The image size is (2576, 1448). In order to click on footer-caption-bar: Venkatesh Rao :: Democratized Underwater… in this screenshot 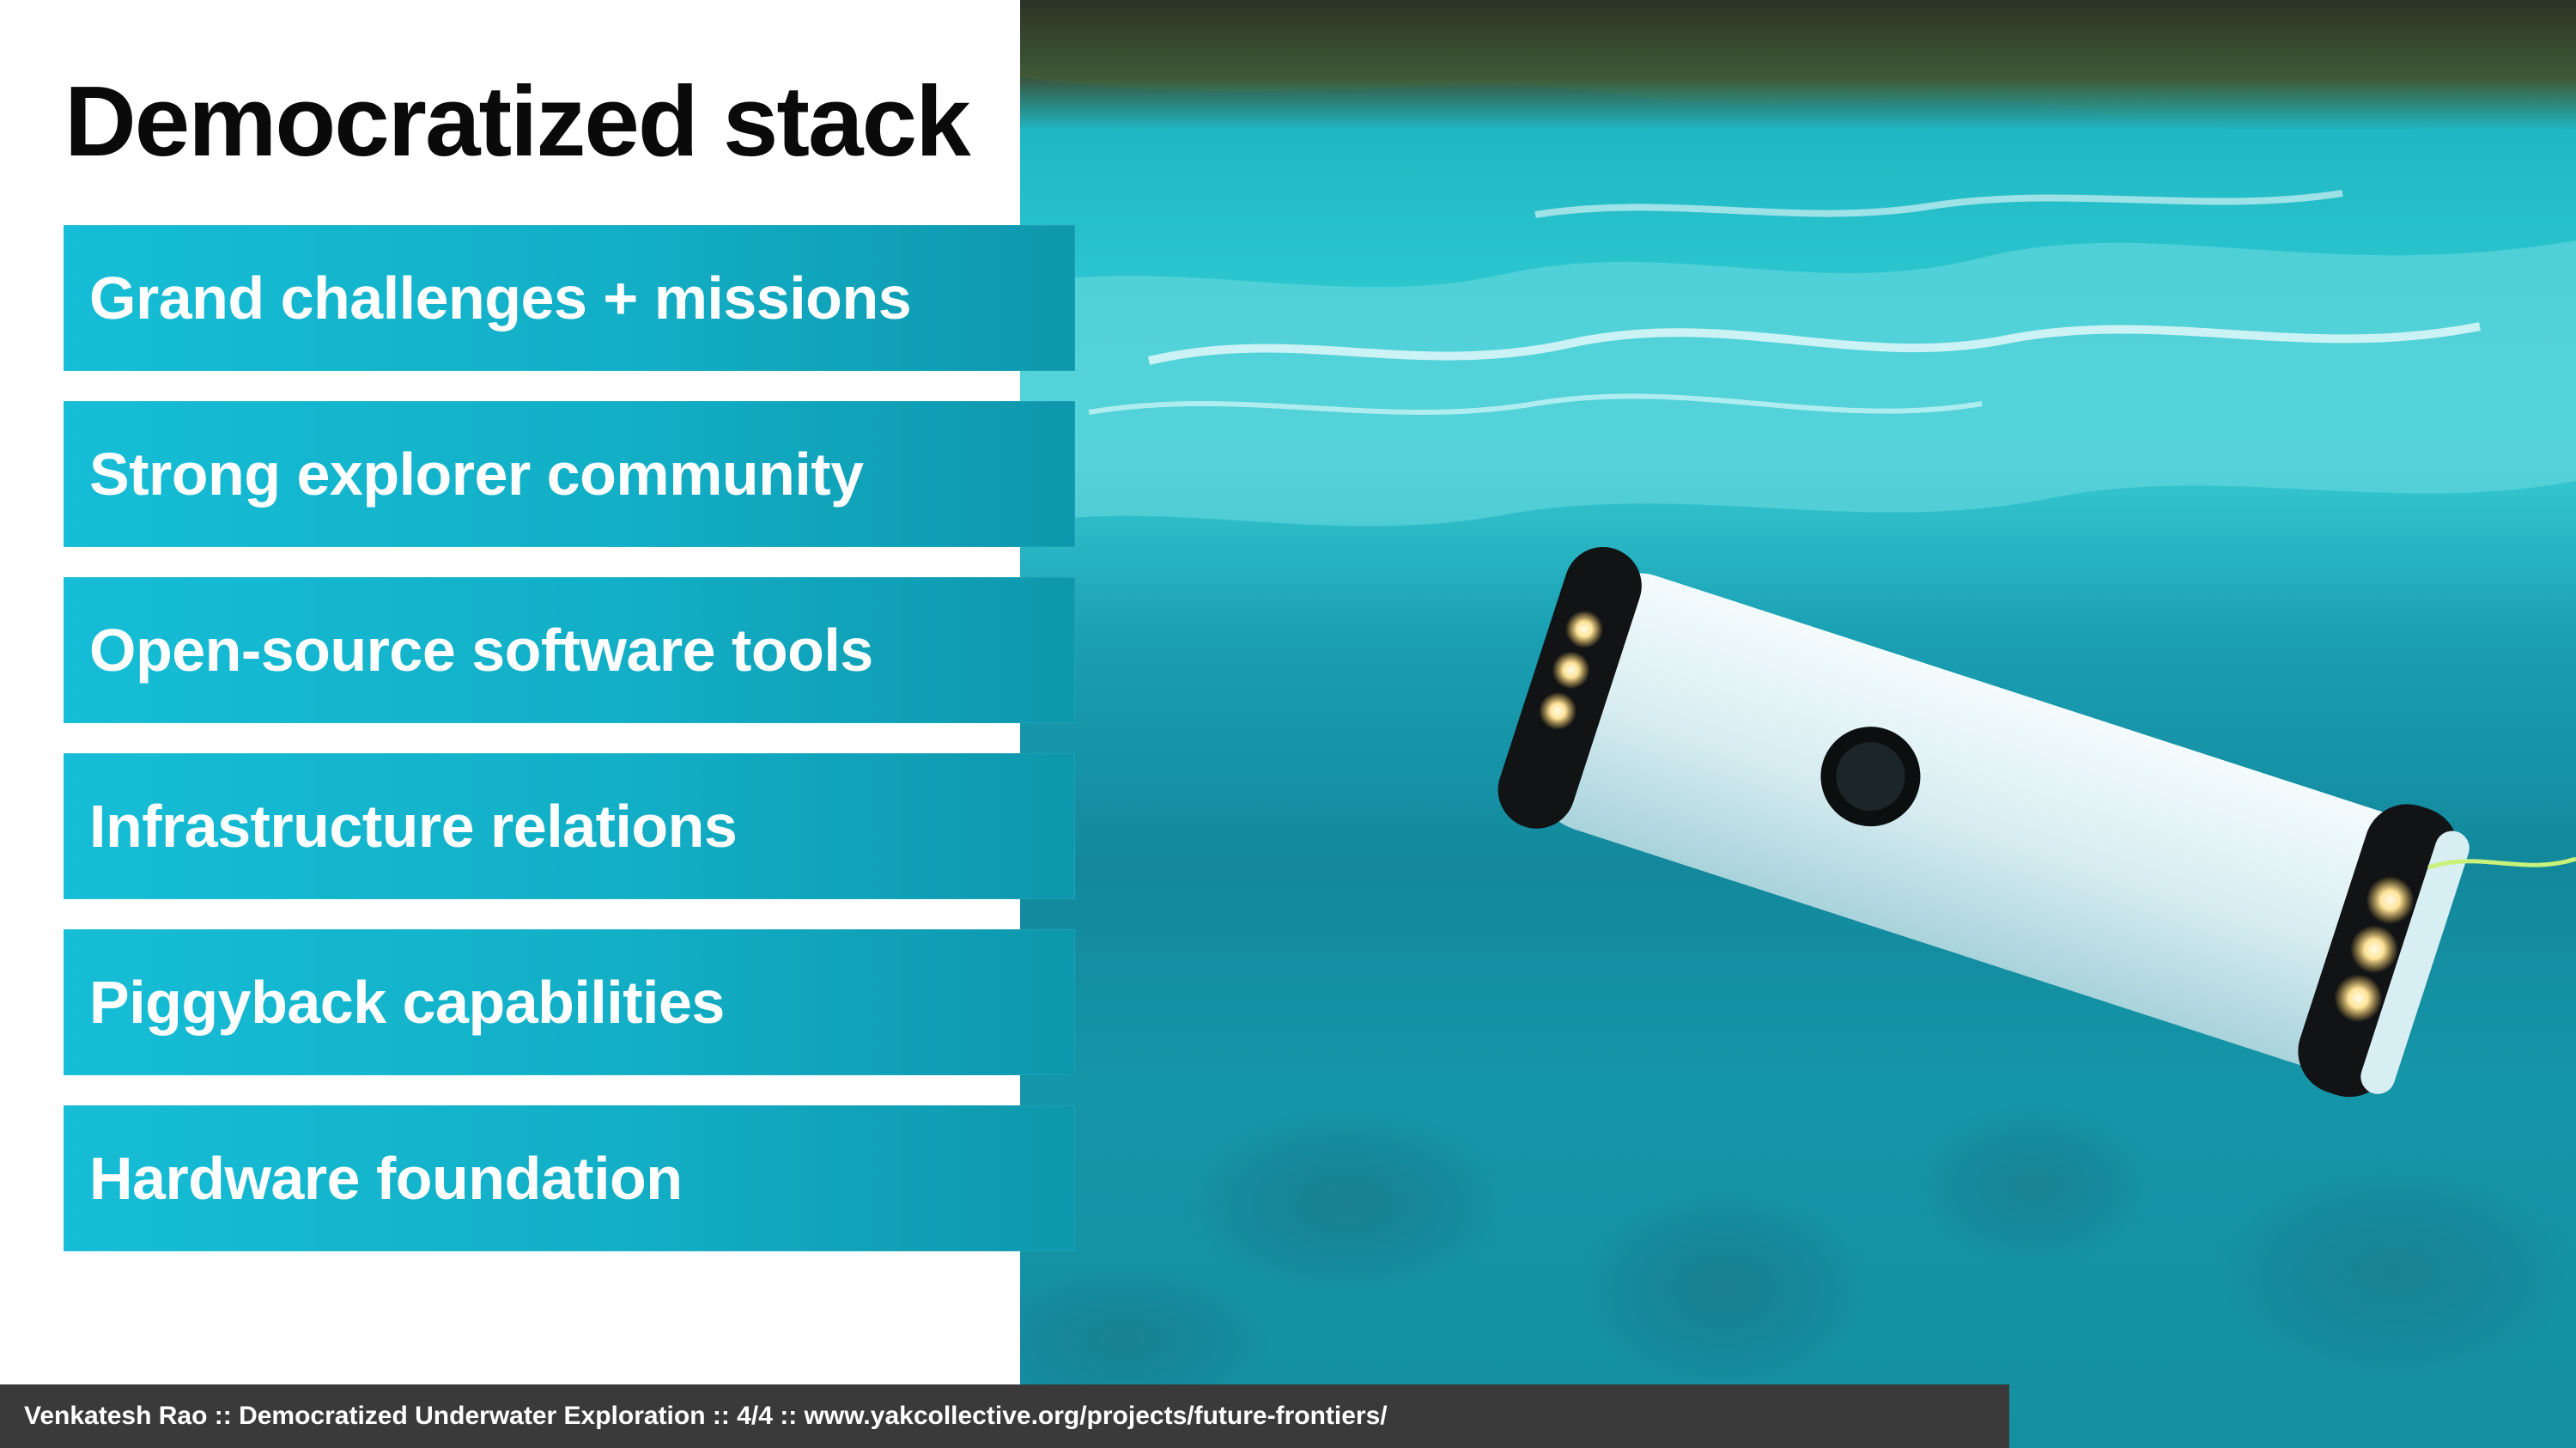, I will do `click(1005, 1416)`.